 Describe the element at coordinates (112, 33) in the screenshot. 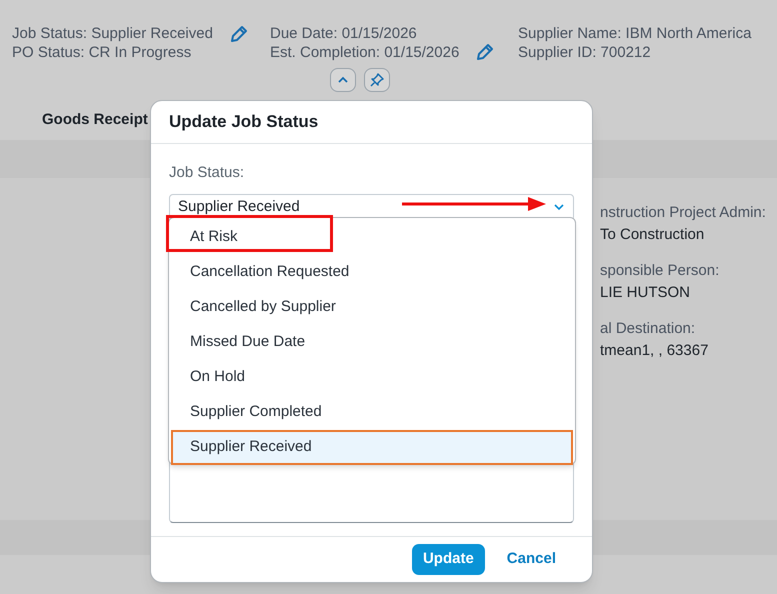

I see `header-field: Job Status: Supplier Received` at that location.